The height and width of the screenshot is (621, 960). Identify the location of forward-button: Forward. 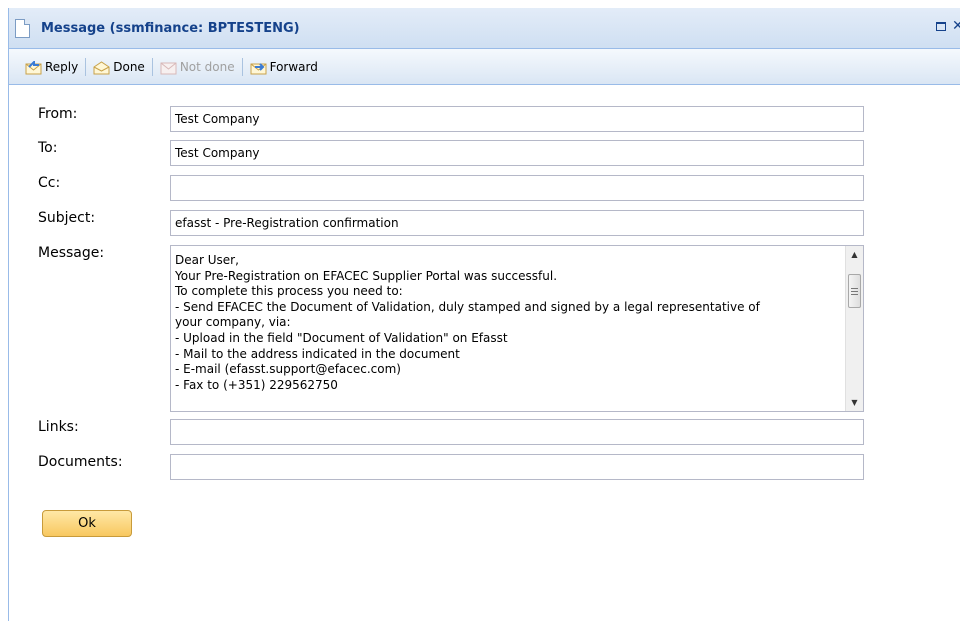
(284, 67).